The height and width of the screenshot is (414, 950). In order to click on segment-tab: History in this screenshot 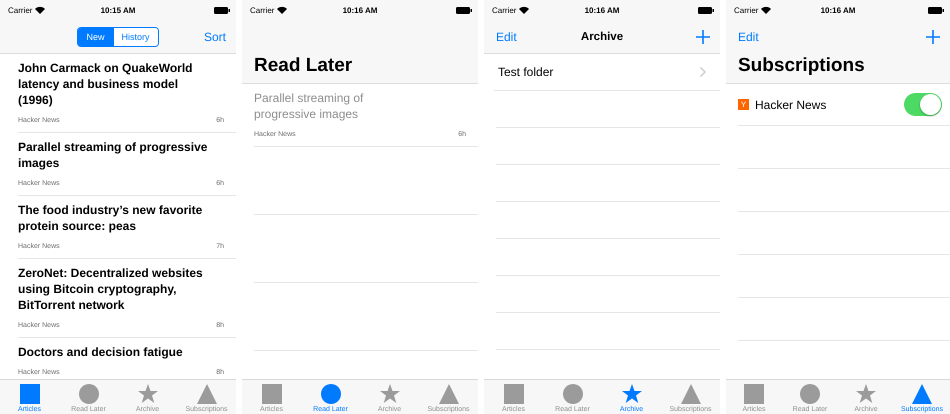, I will do `click(135, 37)`.